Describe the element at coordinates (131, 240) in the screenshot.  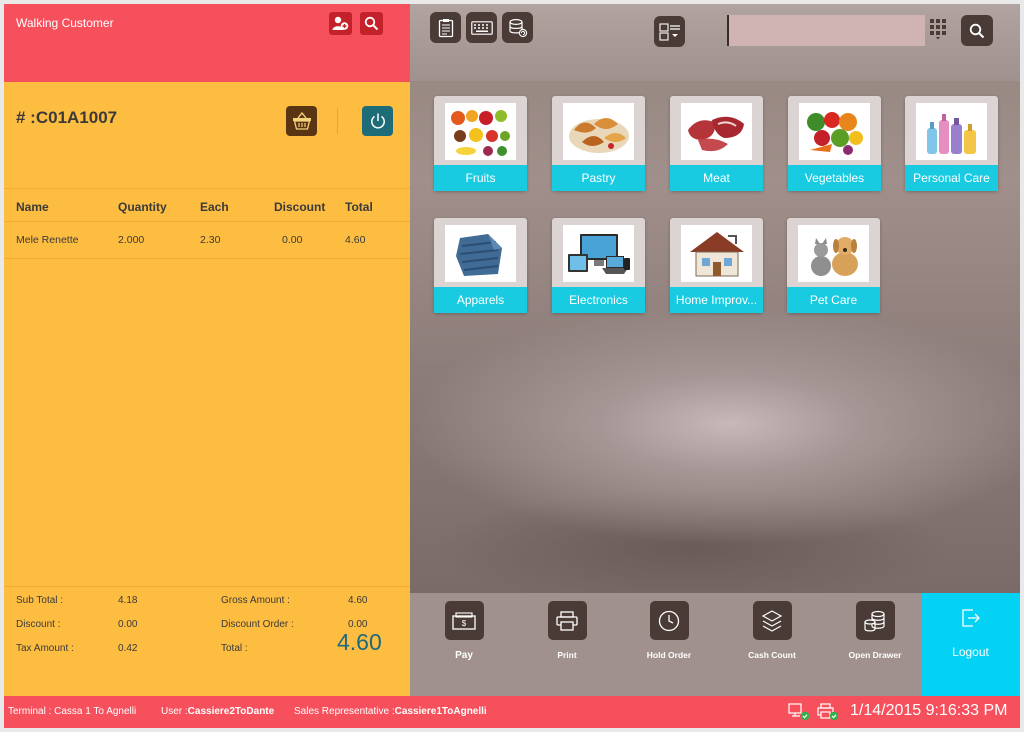
I see `row-quantity: 2.000` at that location.